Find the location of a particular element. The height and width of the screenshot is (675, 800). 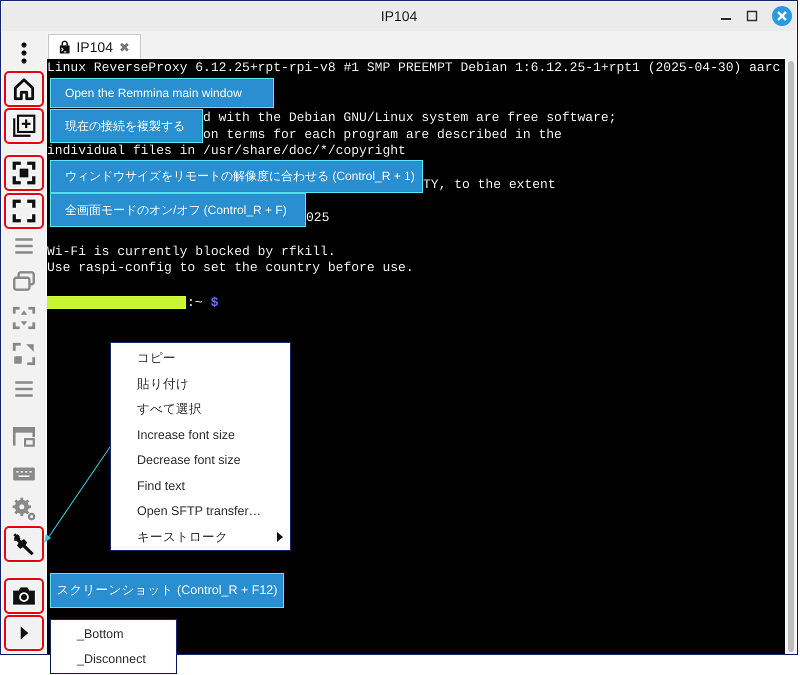

windows-icon is located at coordinates (24, 281).